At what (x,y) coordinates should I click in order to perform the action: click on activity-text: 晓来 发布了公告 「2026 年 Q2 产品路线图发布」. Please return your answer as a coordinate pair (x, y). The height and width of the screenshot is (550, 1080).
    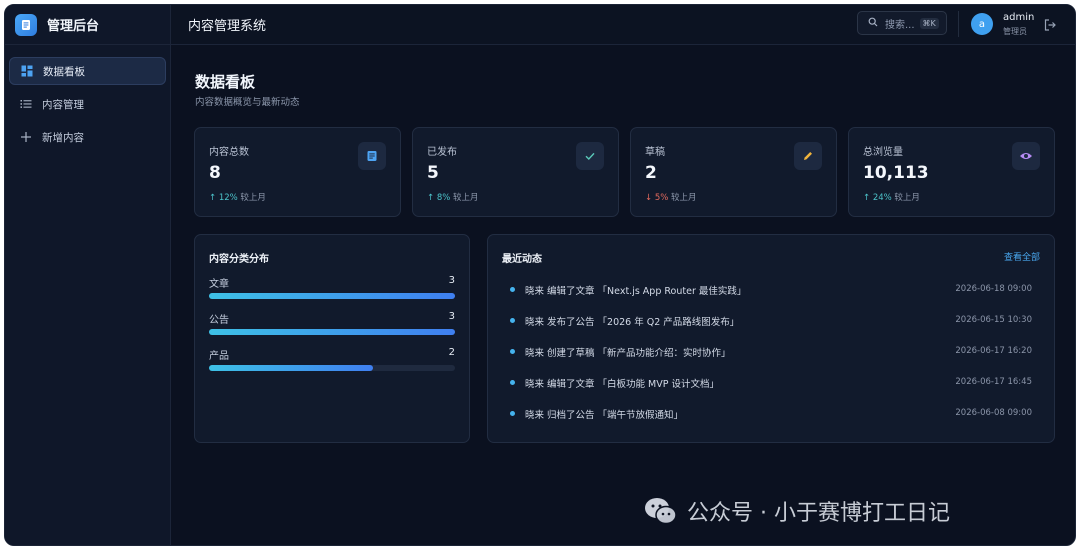
    Looking at the image, I should click on (632, 322).